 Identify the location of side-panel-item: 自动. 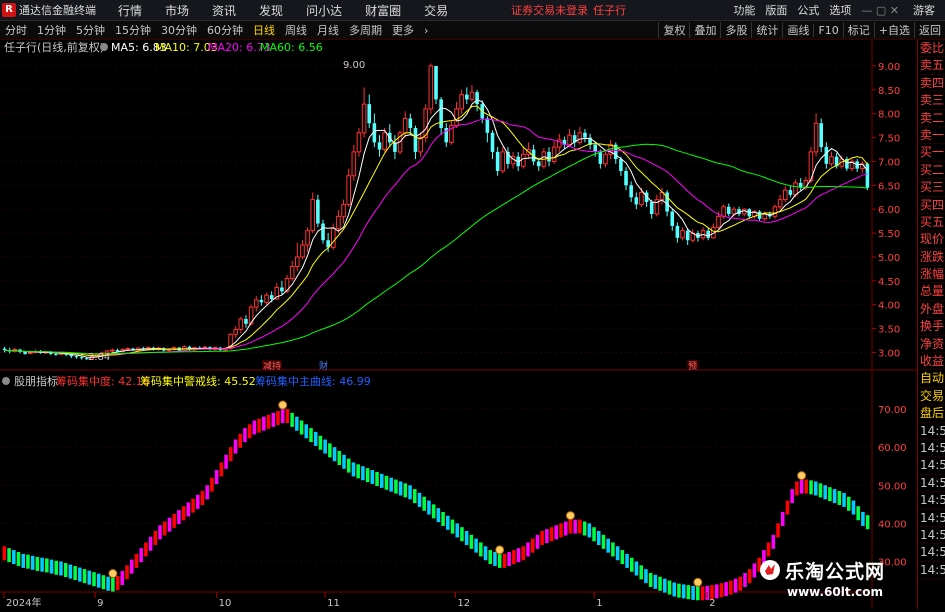
(931, 379).